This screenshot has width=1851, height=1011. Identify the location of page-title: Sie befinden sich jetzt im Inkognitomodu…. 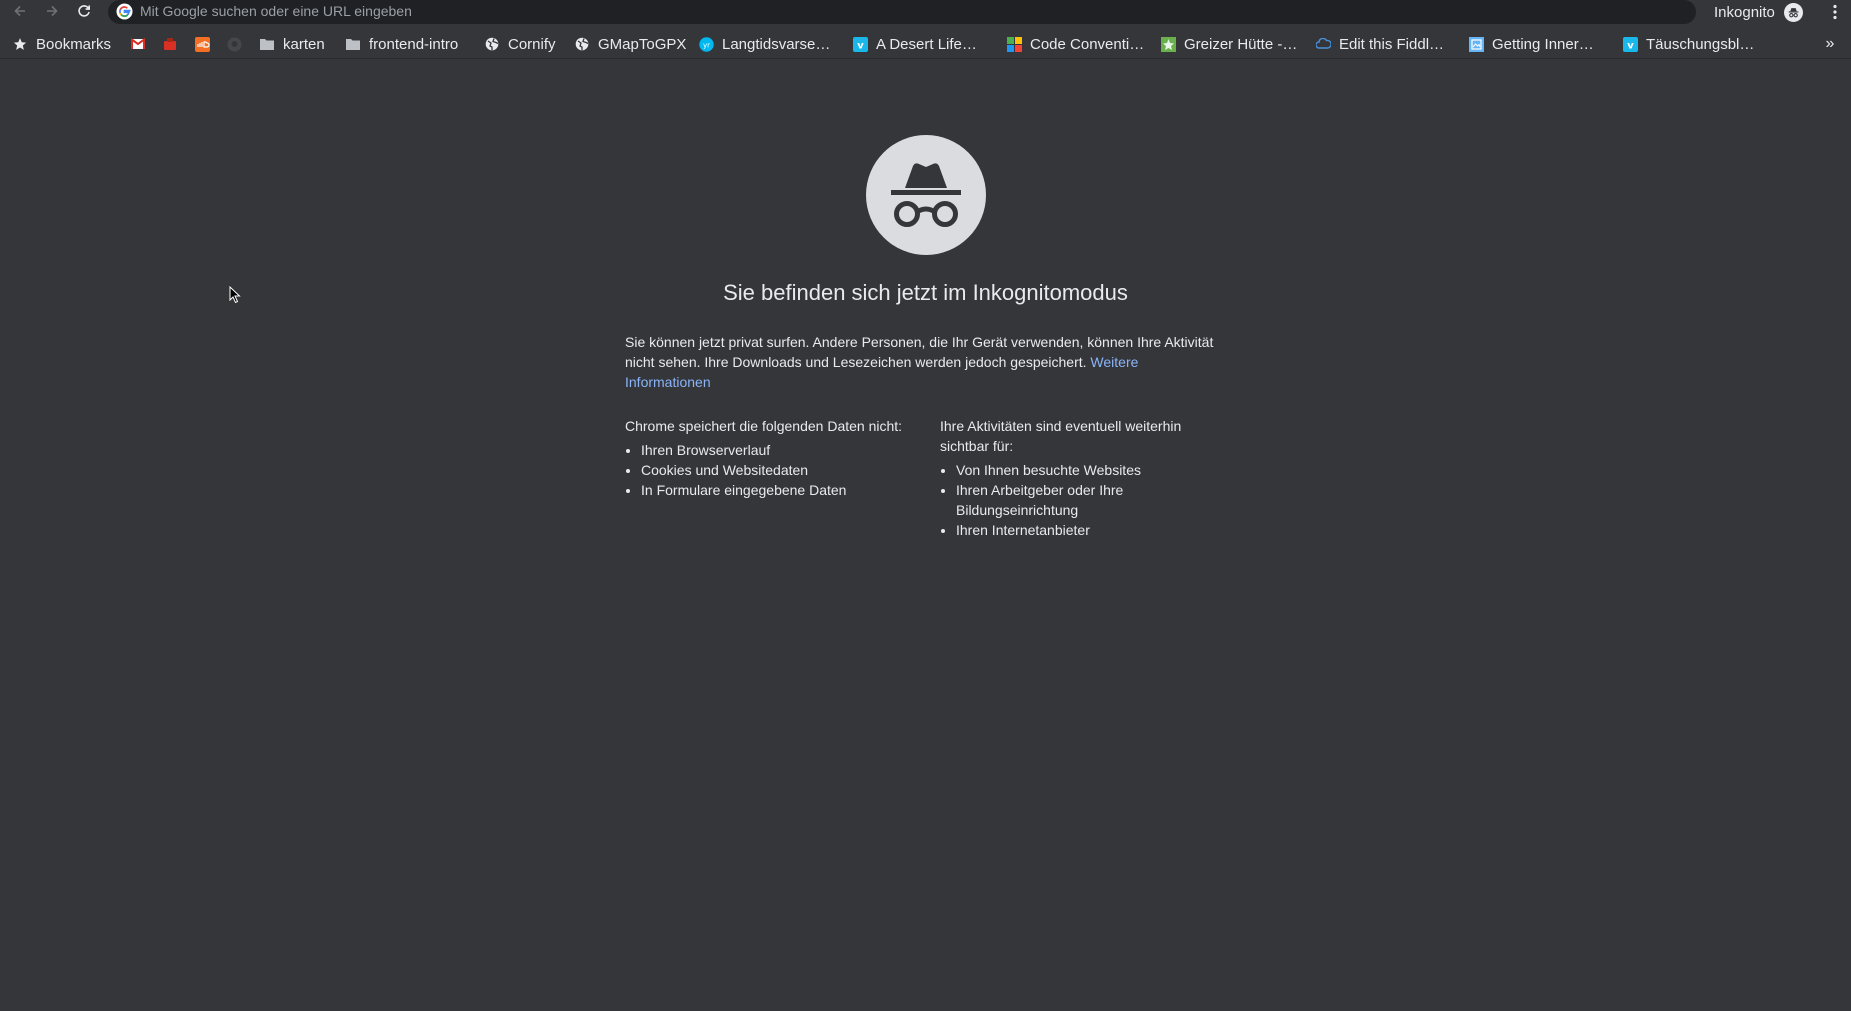
(925, 292).